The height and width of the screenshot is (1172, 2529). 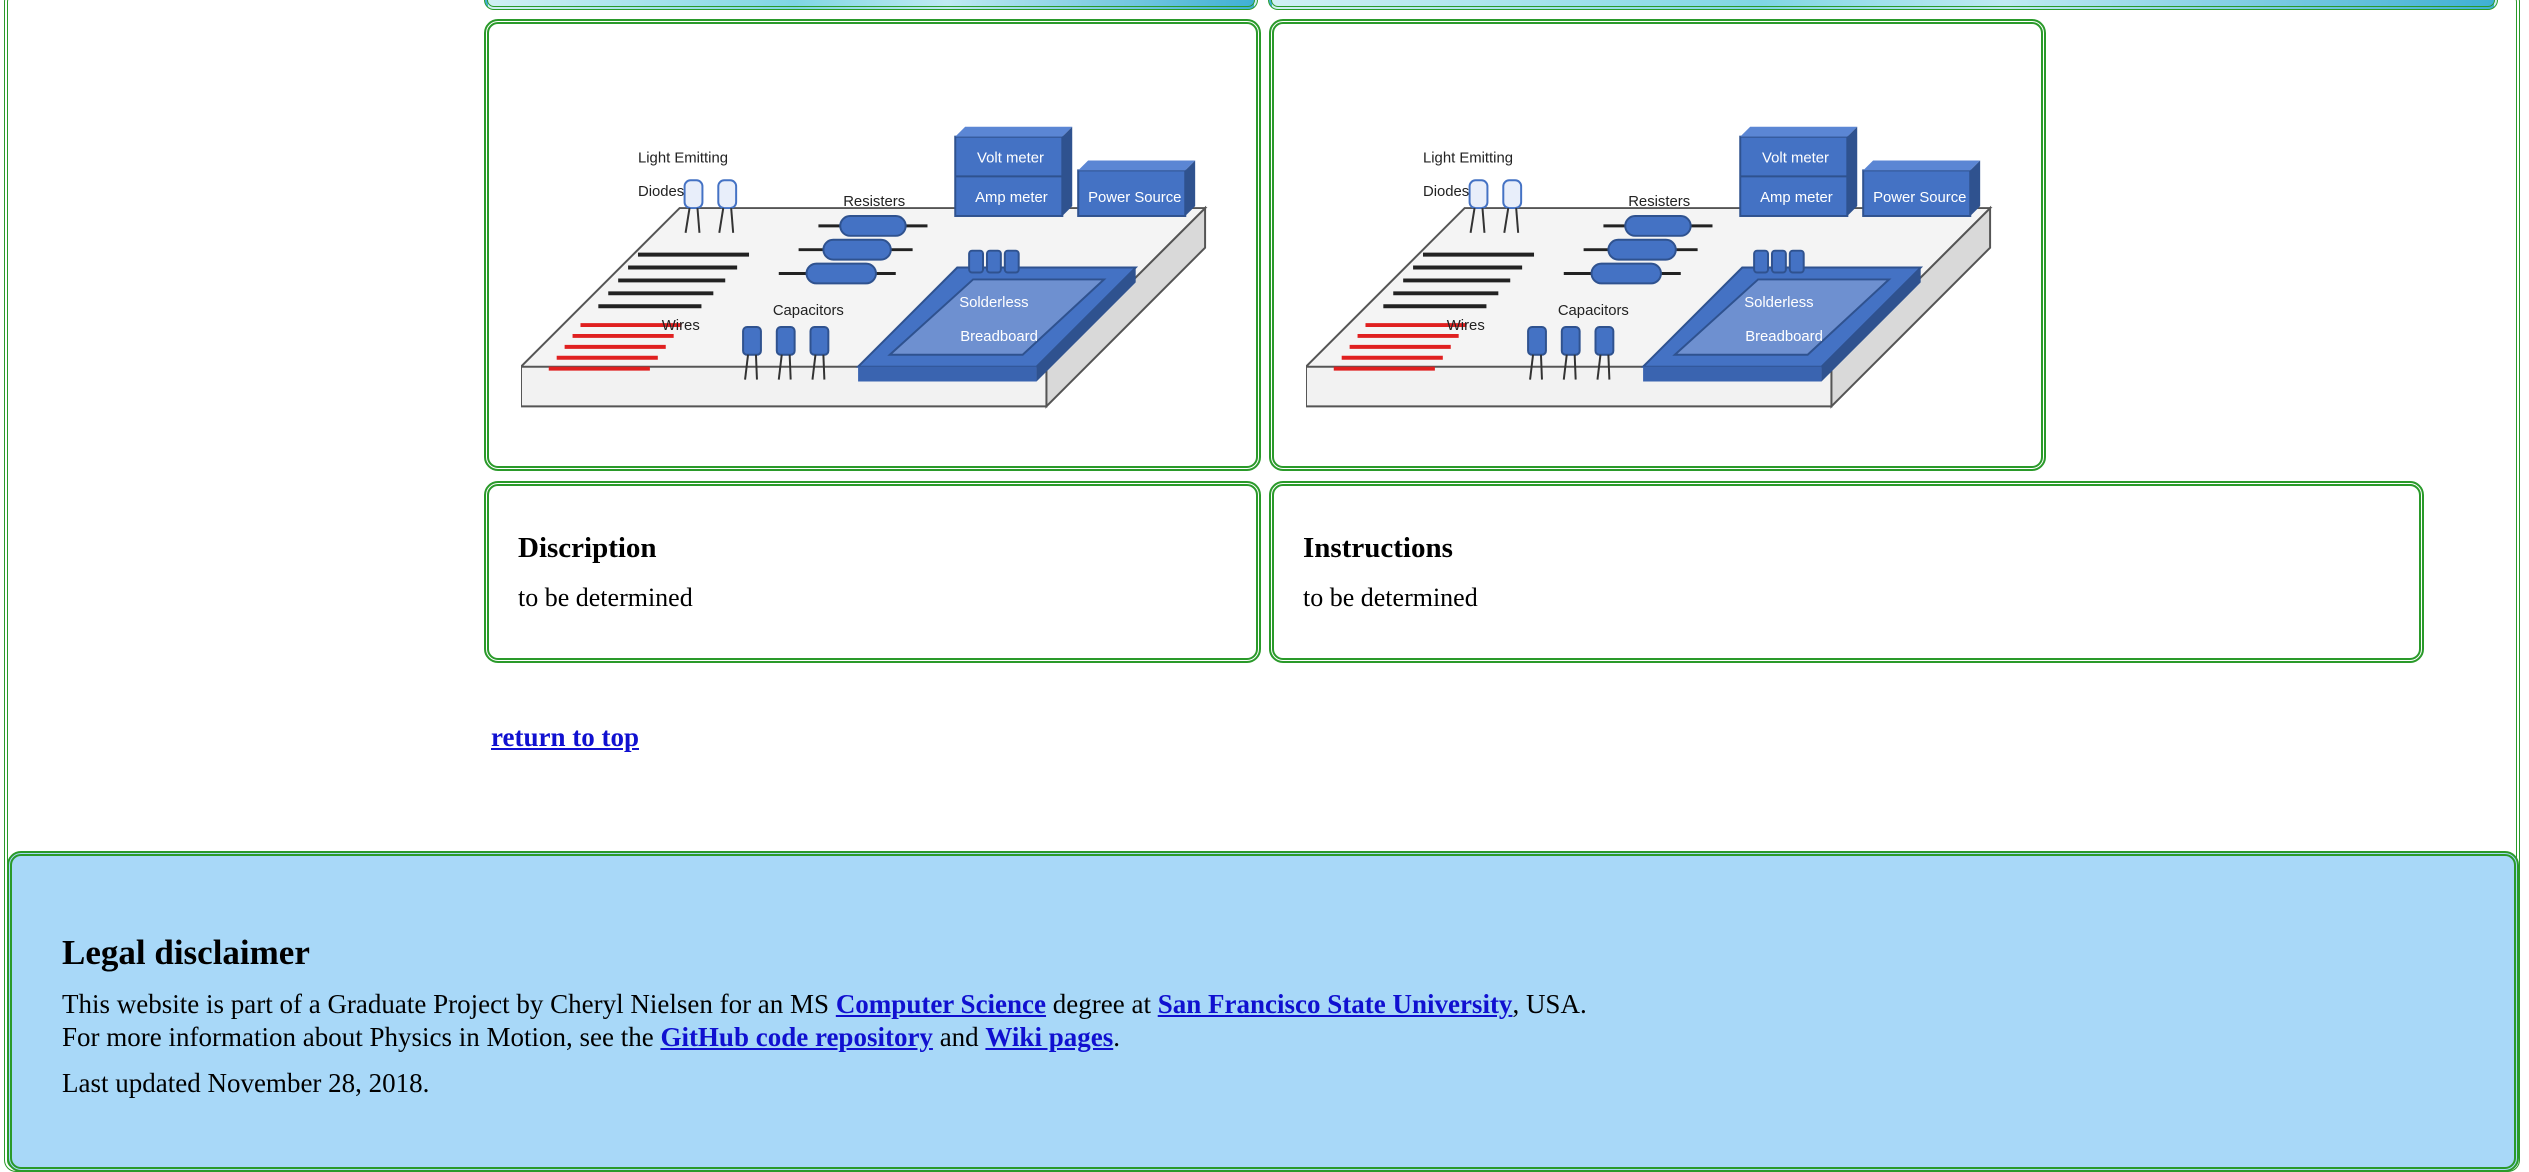 I want to click on wiki-pages-link: Wiki pages, so click(x=1049, y=1037).